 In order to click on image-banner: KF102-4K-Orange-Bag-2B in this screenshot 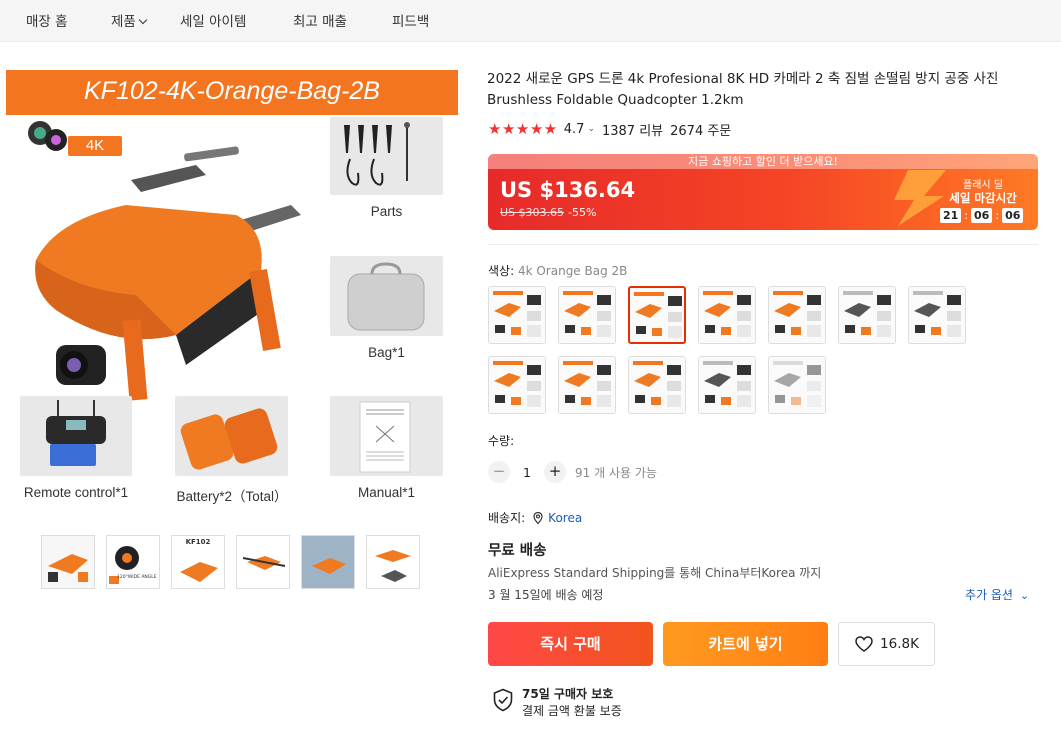, I will do `click(232, 92)`.